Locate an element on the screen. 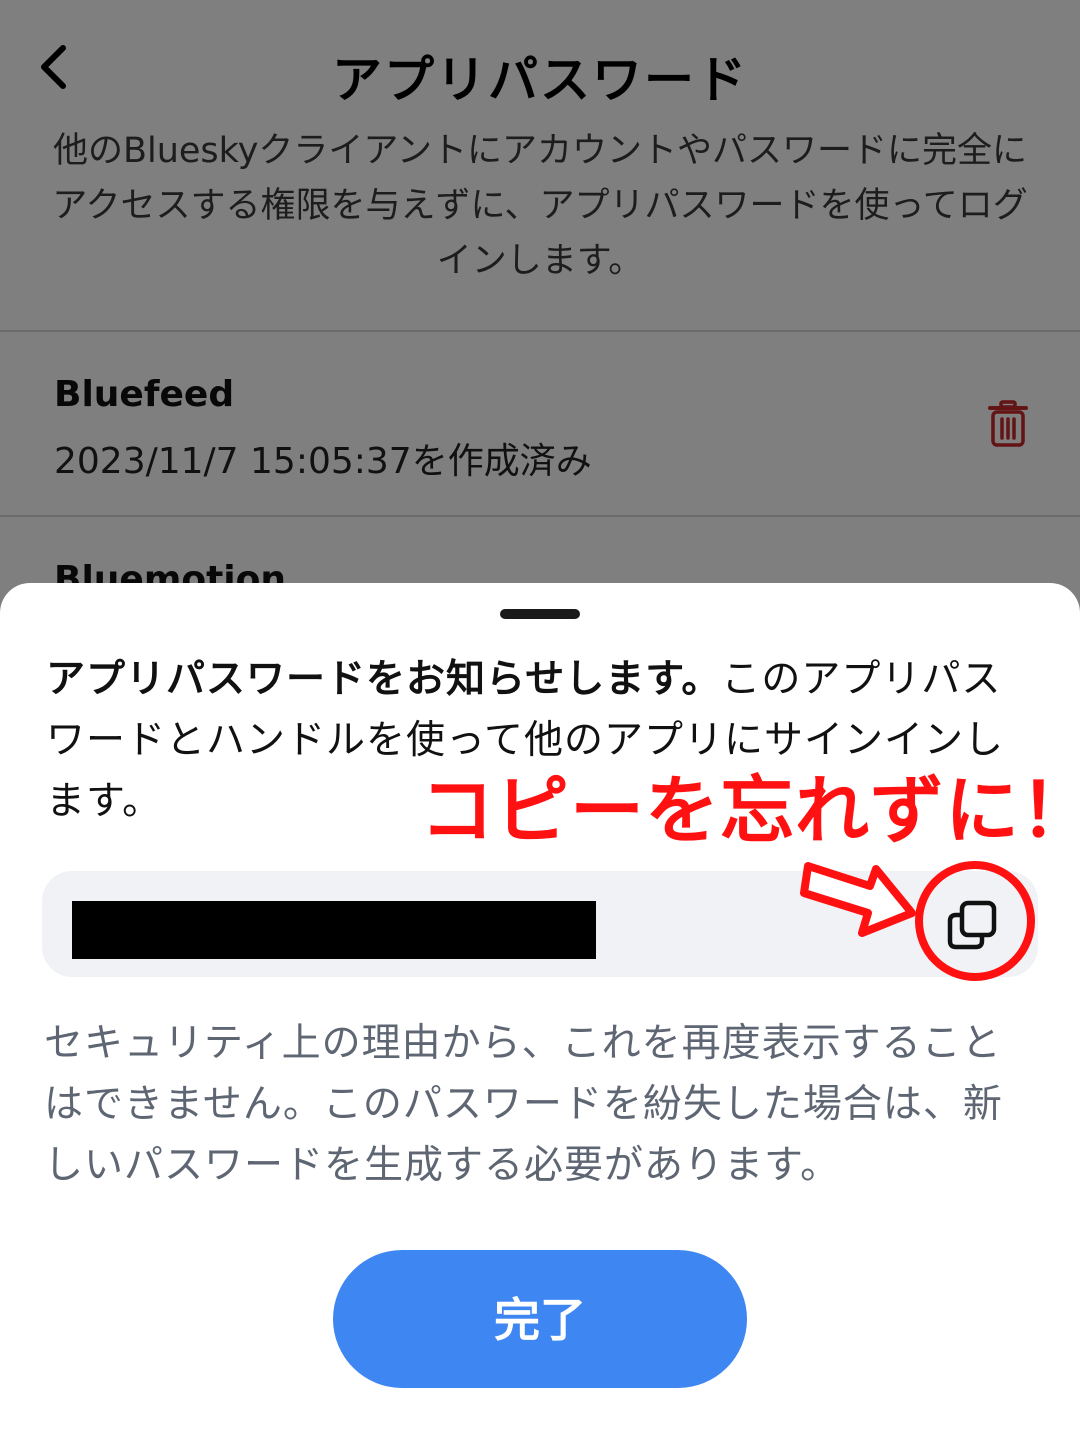  done-button: 完了 is located at coordinates (540, 1319).